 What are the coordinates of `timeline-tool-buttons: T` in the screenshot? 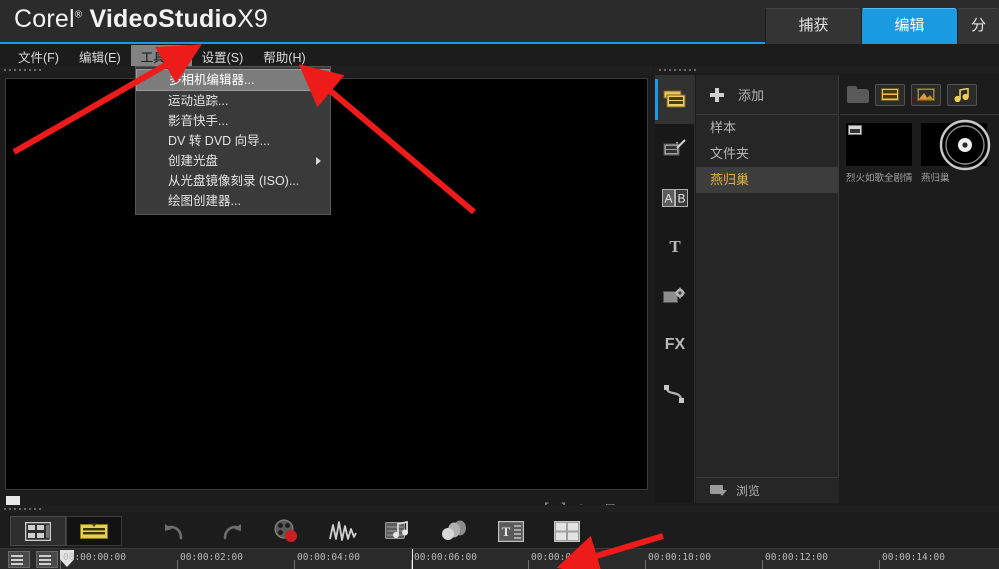 It's located at (371, 531).